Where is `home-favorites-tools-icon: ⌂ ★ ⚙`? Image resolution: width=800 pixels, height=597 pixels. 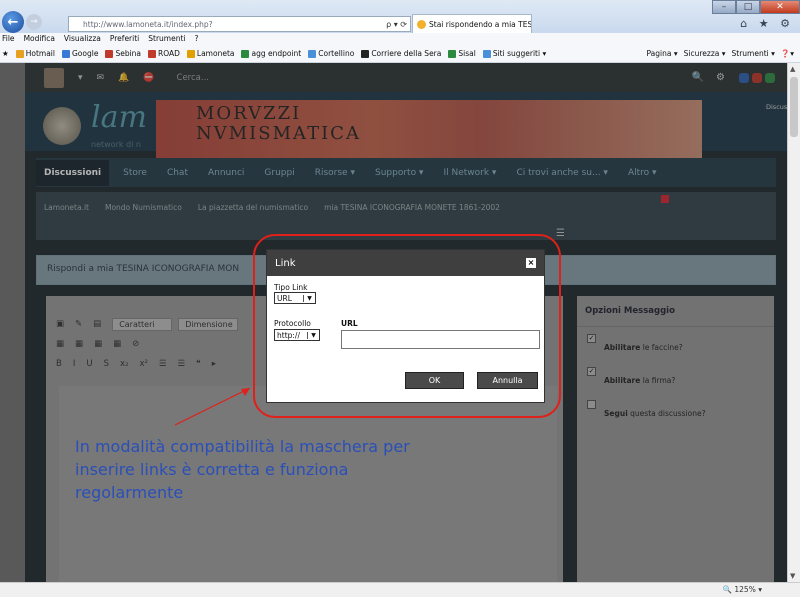
home-favorites-tools-icon: ⌂ ★ ⚙ is located at coordinates (767, 23).